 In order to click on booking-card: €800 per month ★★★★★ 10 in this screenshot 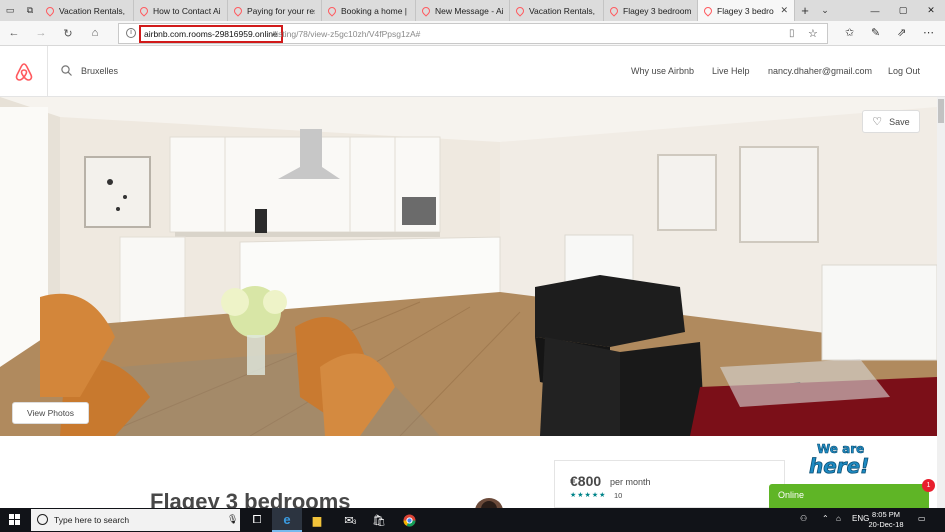, I will do `click(669, 484)`.